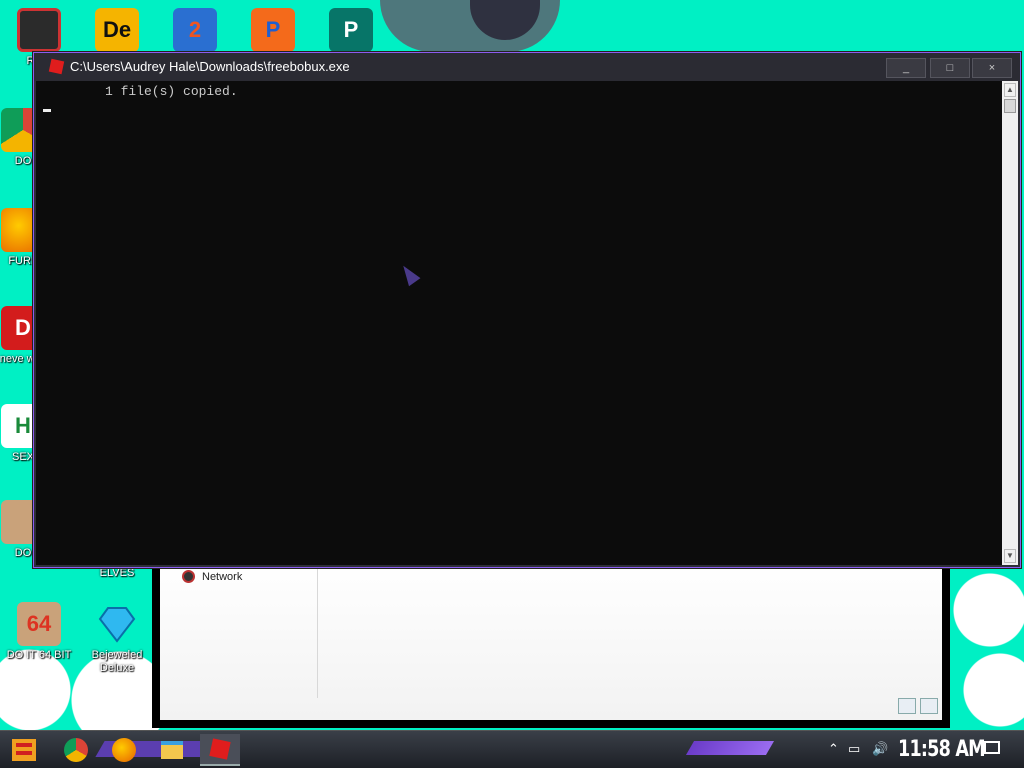 This screenshot has width=1024, height=768. I want to click on daemon-tools-icon: De, so click(117, 30).